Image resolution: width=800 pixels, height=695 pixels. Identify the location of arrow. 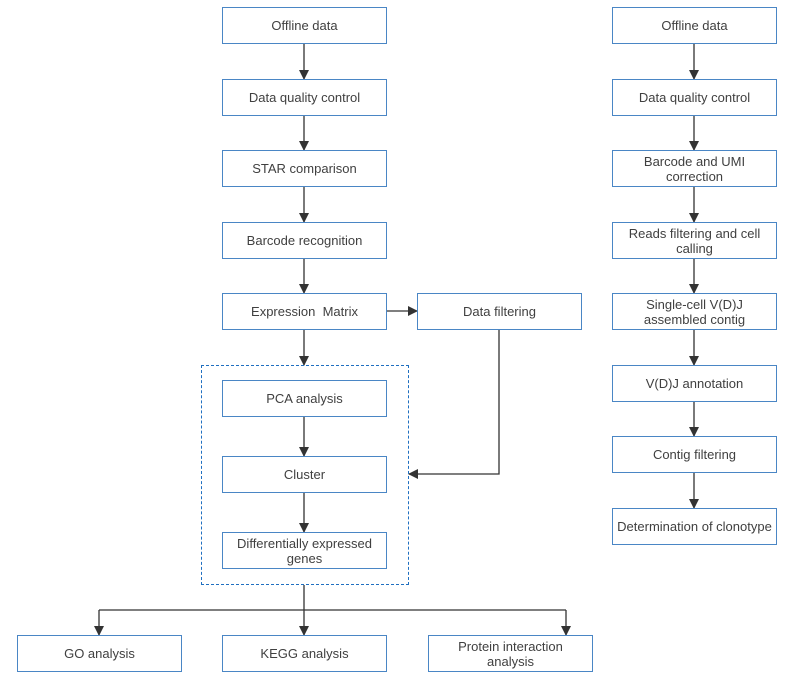
(454, 404).